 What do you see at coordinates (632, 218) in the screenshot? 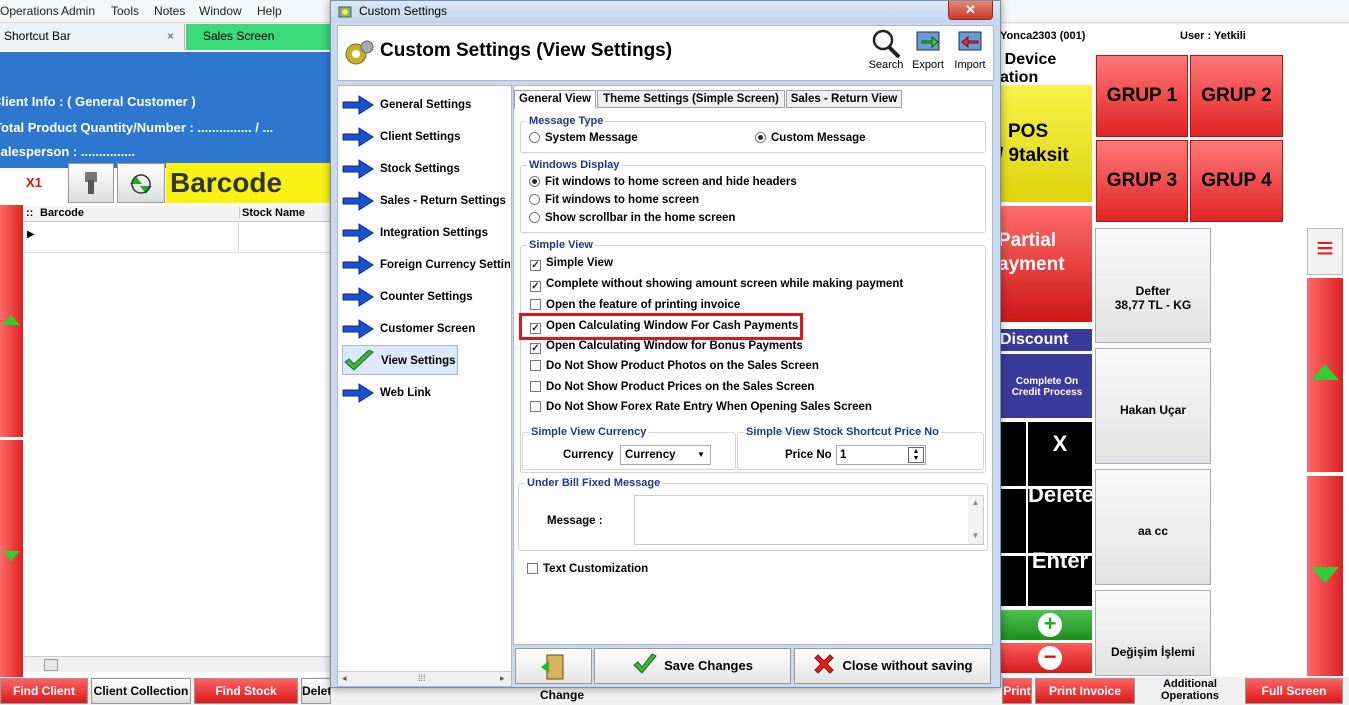
I see `show-scrollbar-radio: Show scrollbar in the home screen` at bounding box center [632, 218].